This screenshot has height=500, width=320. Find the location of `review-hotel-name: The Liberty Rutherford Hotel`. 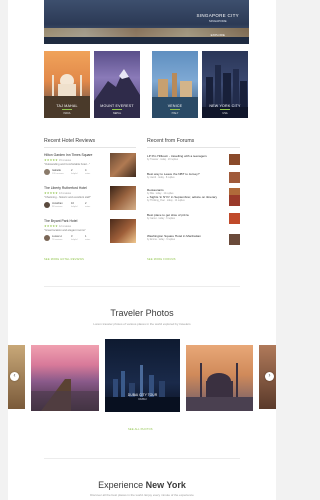

review-hotel-name: The Liberty Rutherford Hotel is located at coordinates (65, 188).